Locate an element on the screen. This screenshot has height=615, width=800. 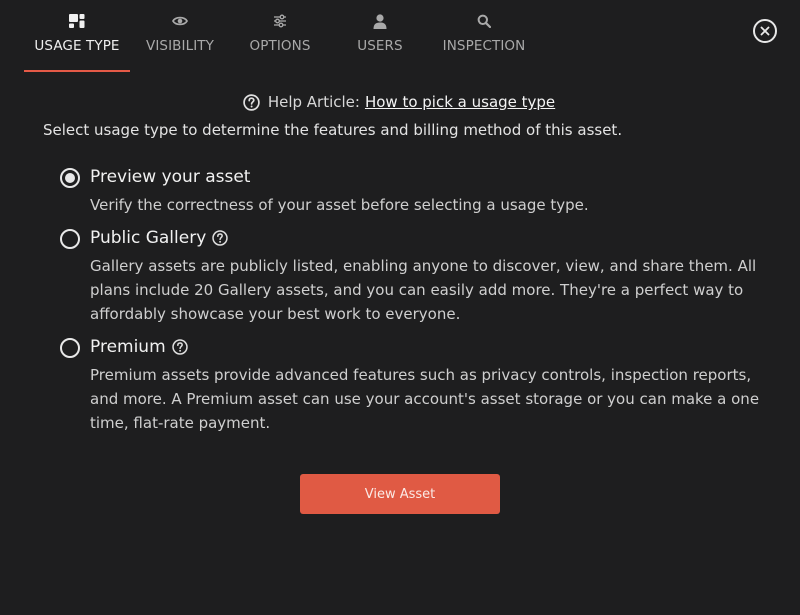
option-title: Public Gallery is located at coordinates (159, 238).